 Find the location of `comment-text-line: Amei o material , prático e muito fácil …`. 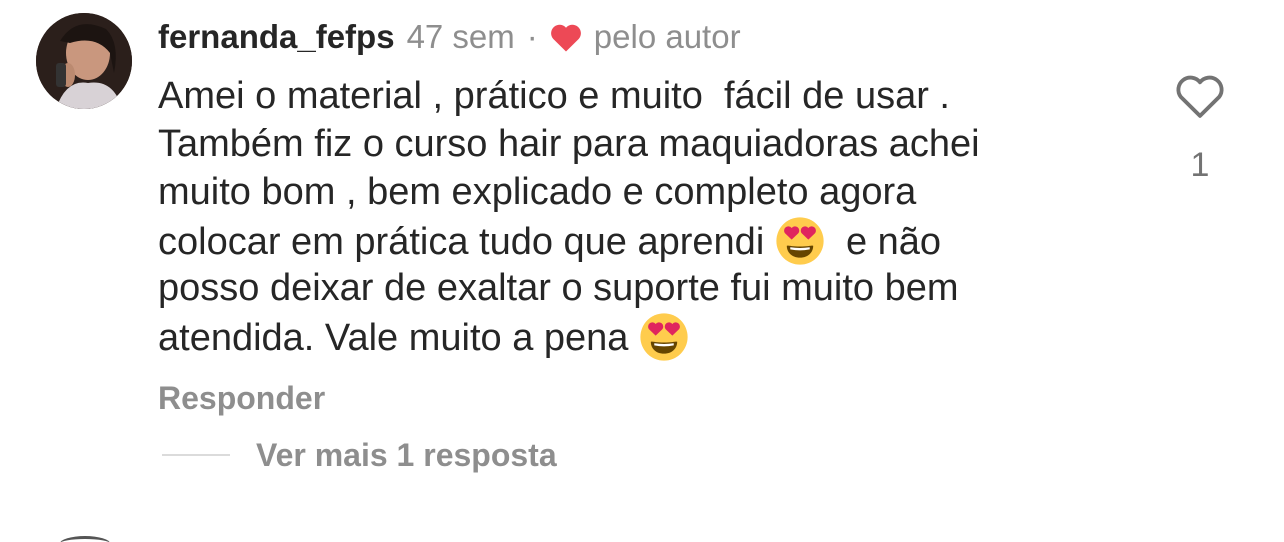

comment-text-line: Amei o material , prático e muito fácil … is located at coordinates (554, 96).